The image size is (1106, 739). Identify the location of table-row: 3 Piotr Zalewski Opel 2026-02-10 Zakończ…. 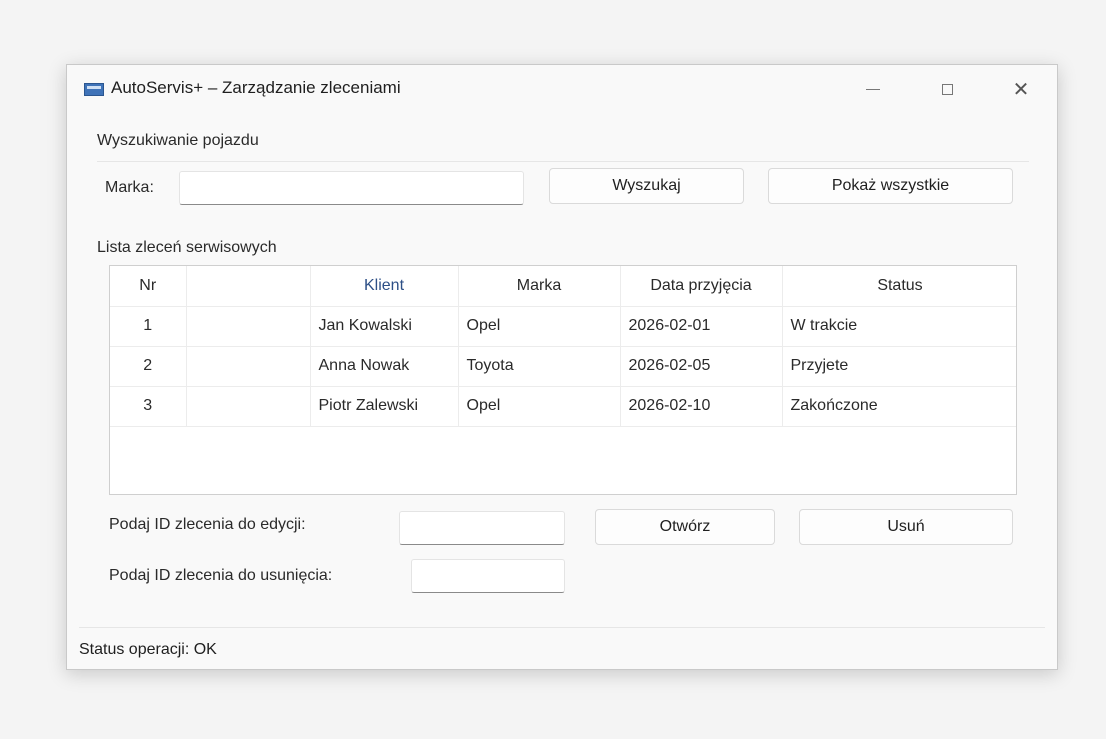
(563, 406).